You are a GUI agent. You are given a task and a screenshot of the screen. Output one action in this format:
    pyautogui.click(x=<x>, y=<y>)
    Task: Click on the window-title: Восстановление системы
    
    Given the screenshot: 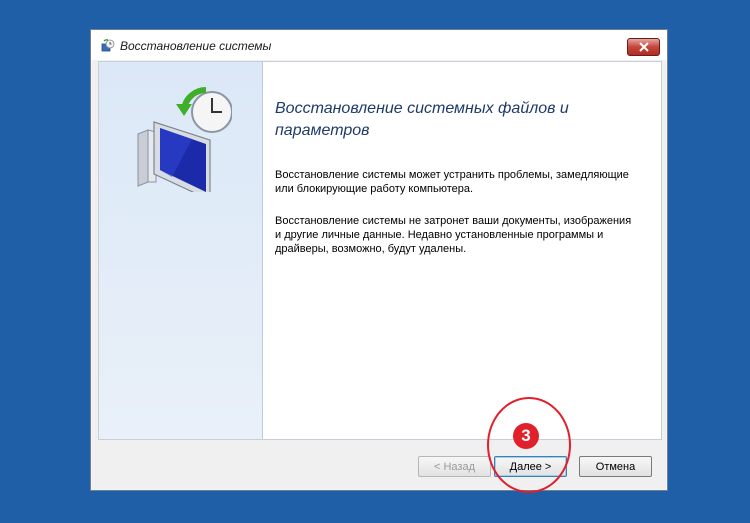 What is the action you would take?
    pyautogui.click(x=196, y=46)
    